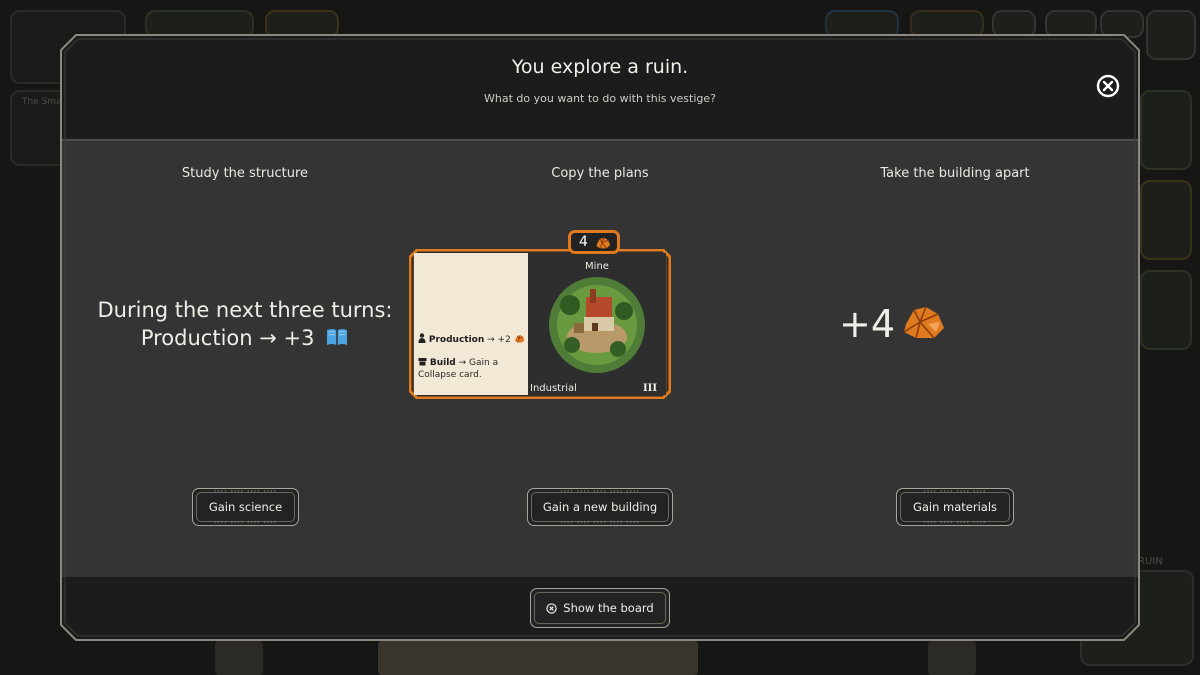 This screenshot has height=675, width=1200. What do you see at coordinates (600, 522) in the screenshot?
I see `button-ornament-bottom: ‹‹‹‹ ›››› ‹‹‹‹ ›››› ‹‹‹‹` at bounding box center [600, 522].